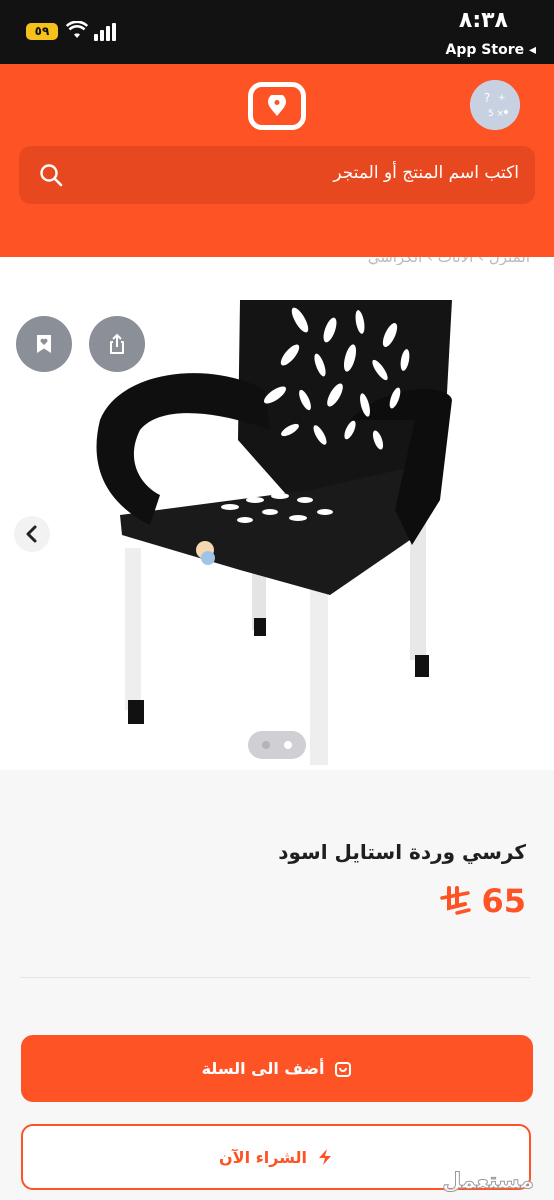  What do you see at coordinates (263, 1157) in the screenshot?
I see `buy-now-label: الشراء الآن` at bounding box center [263, 1157].